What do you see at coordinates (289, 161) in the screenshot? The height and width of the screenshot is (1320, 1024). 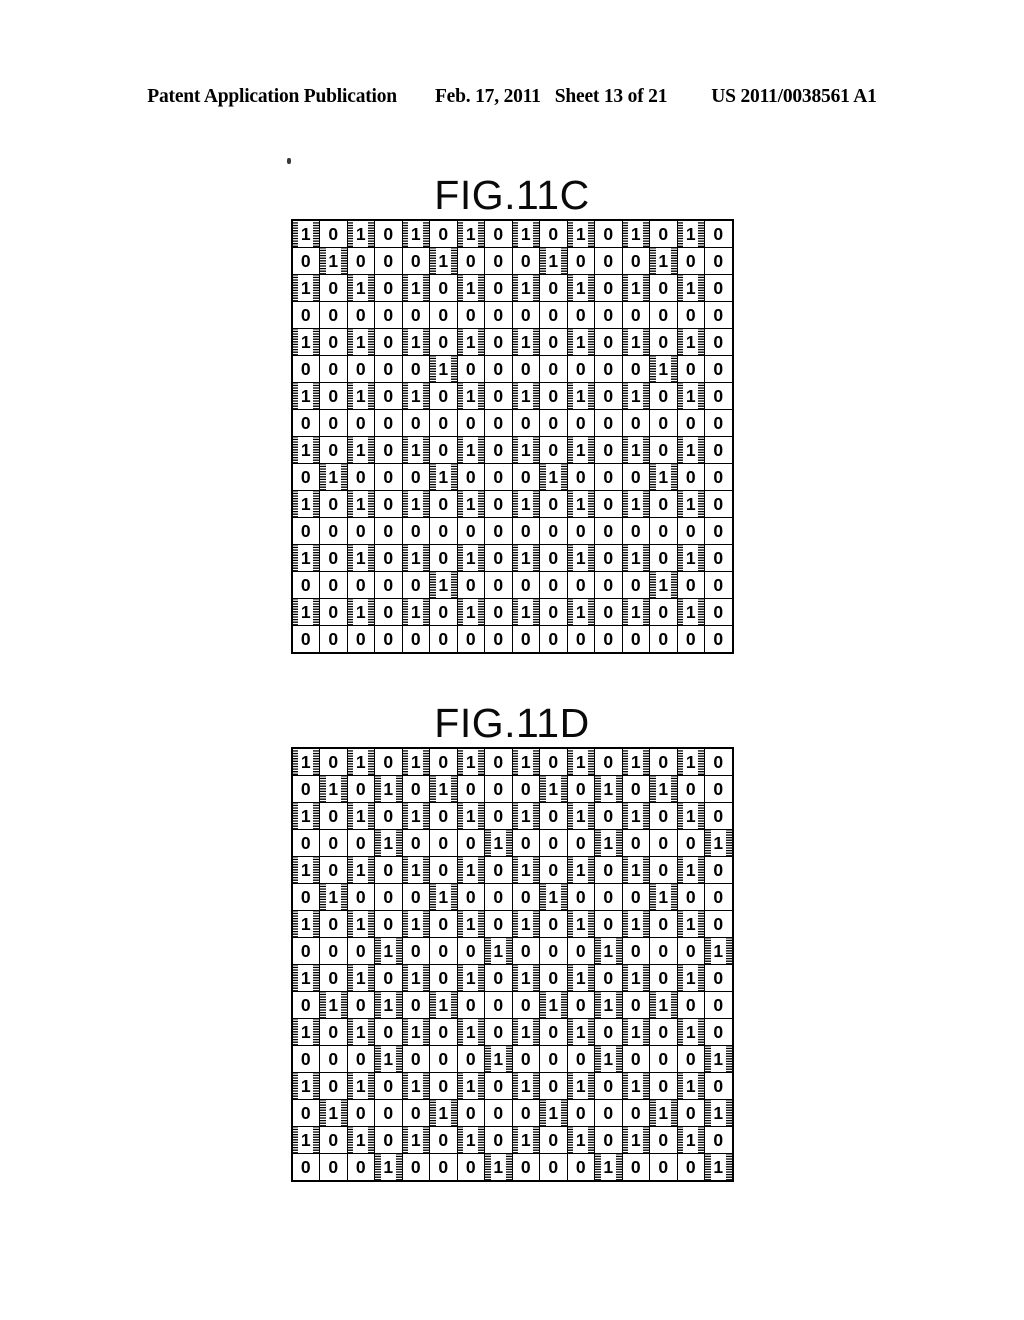 I see `scan-speck` at bounding box center [289, 161].